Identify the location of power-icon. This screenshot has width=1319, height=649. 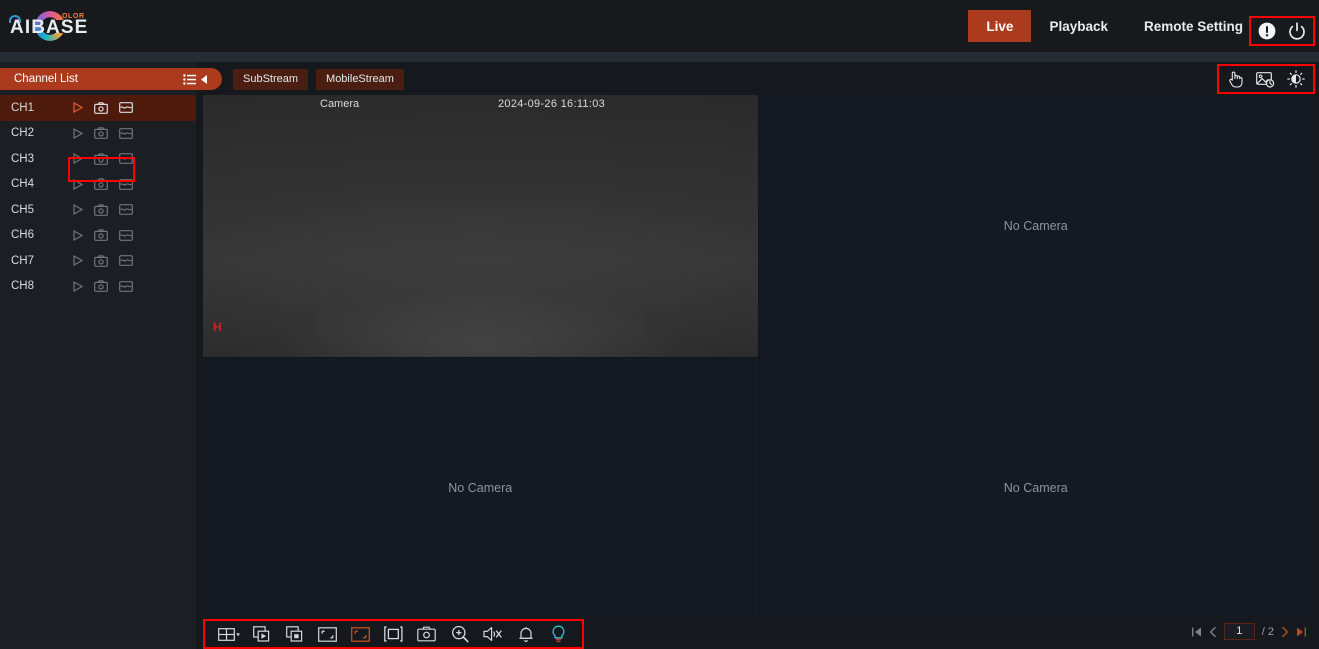
(1297, 31).